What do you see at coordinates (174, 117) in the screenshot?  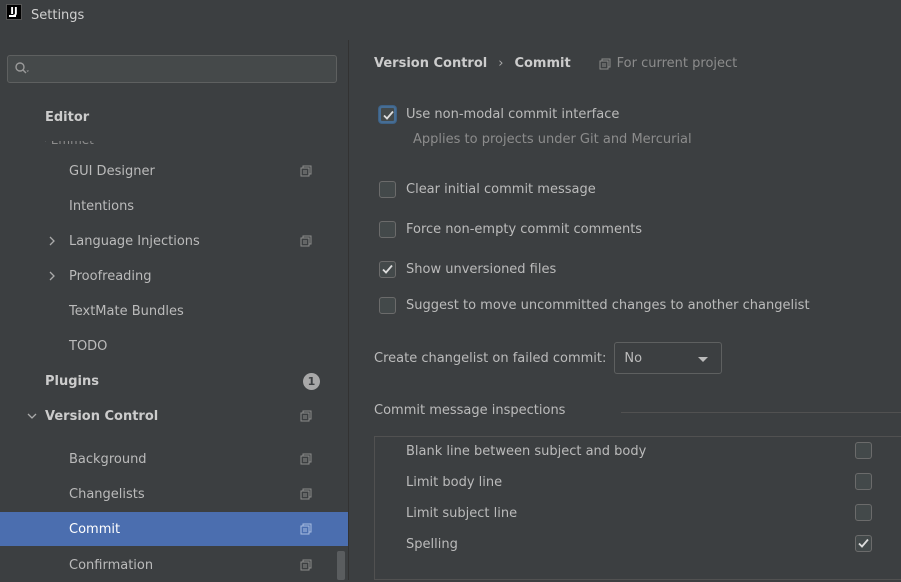 I see `sidebar-item-editor: Editor` at bounding box center [174, 117].